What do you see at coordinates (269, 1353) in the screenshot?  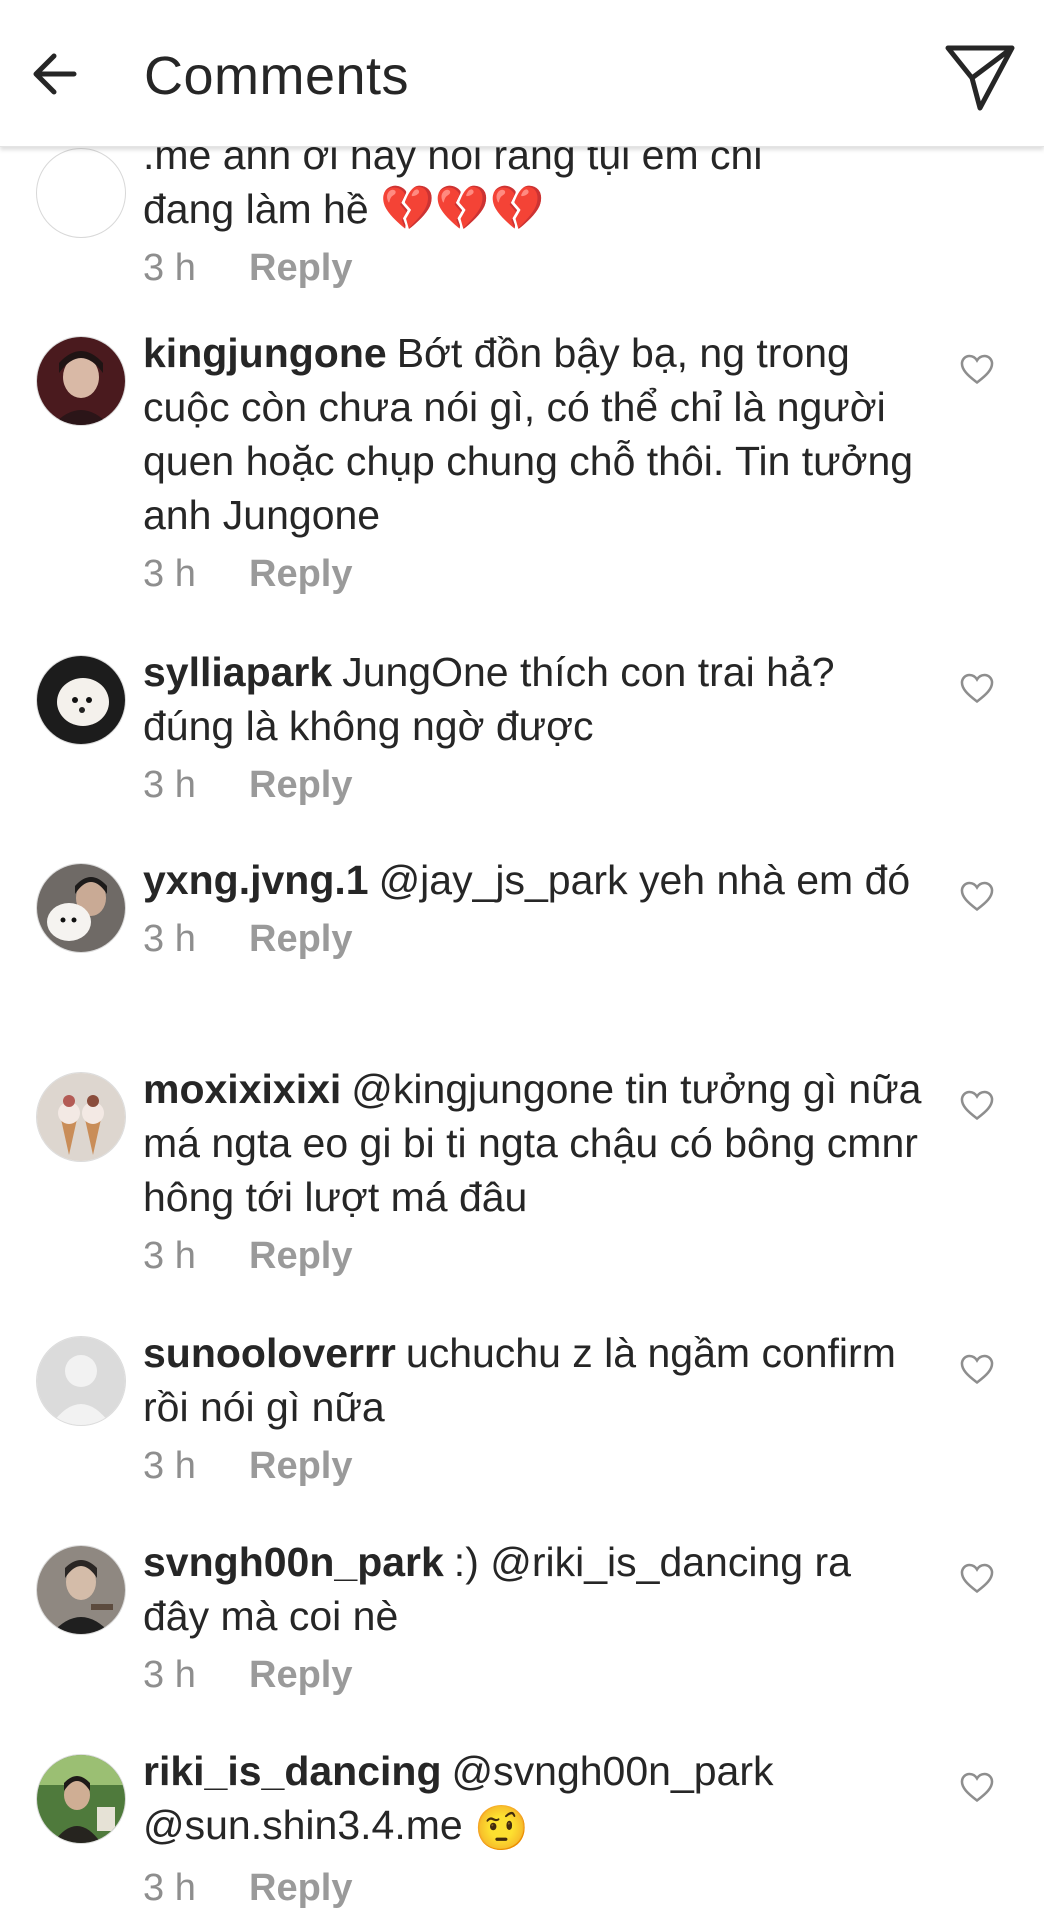 I see `comment-username: sunooloverrr` at bounding box center [269, 1353].